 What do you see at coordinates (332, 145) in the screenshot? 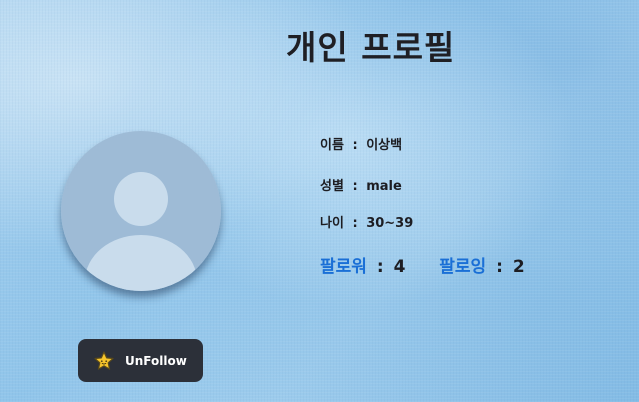
I see `name-label: 이름` at bounding box center [332, 145].